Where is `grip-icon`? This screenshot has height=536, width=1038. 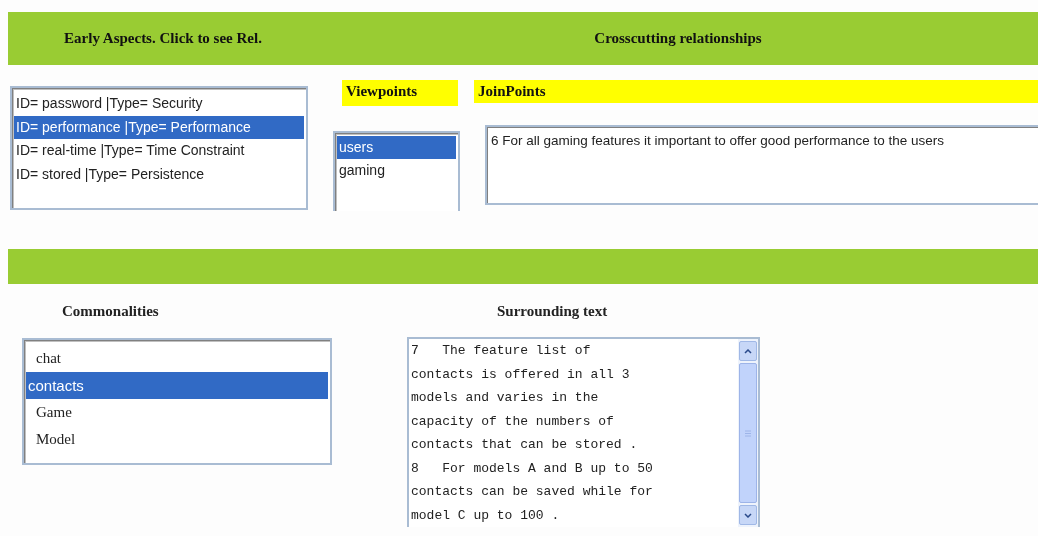
grip-icon is located at coordinates (748, 433).